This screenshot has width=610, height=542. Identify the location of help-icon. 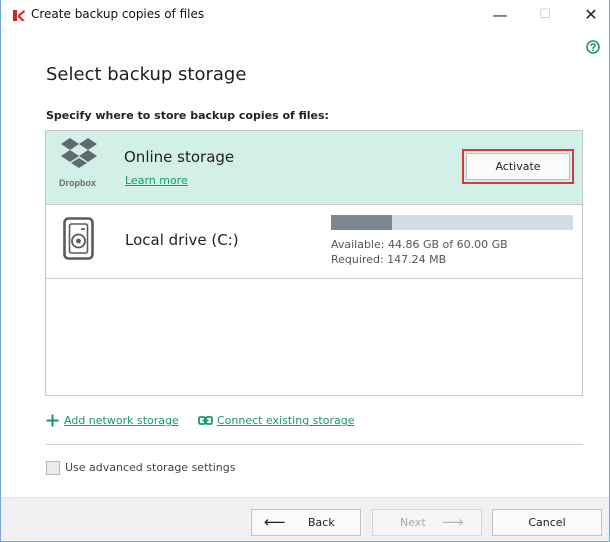
(593, 47).